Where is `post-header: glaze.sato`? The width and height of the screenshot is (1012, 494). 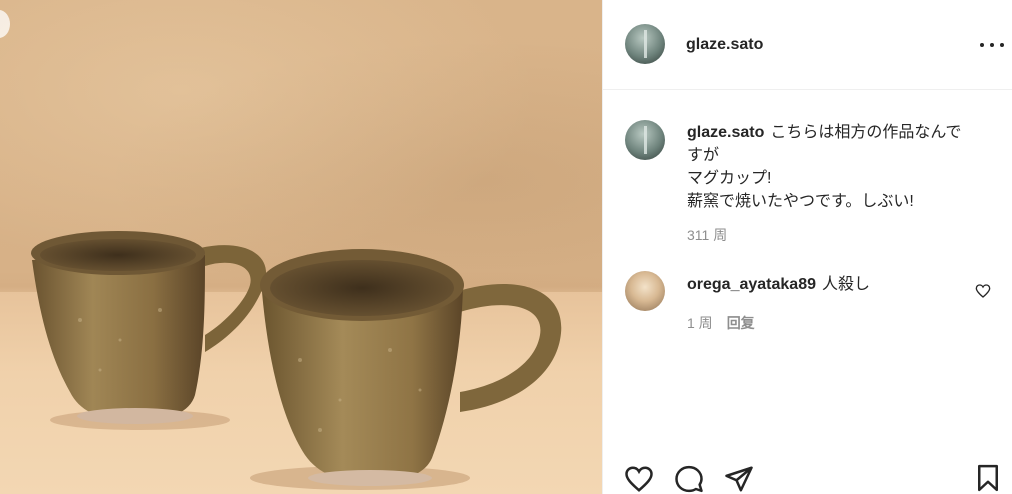
post-header: glaze.sato is located at coordinates (807, 45).